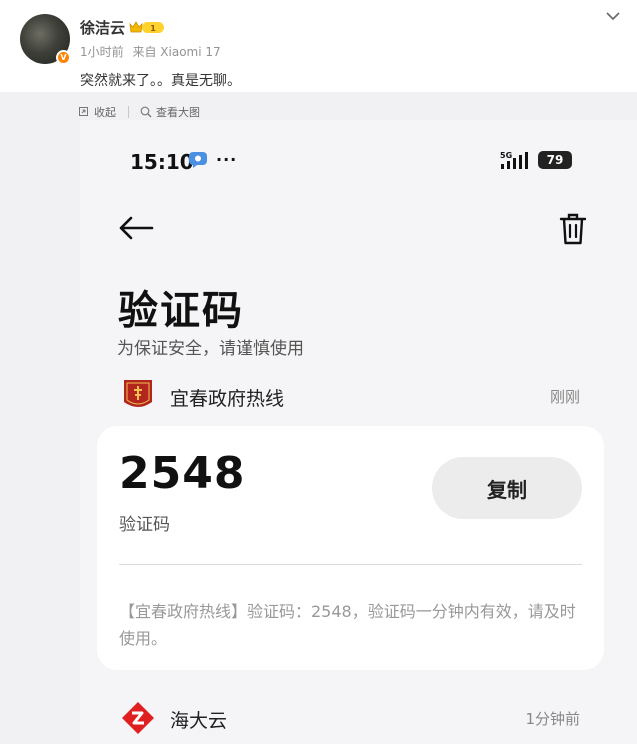 The image size is (637, 744). Describe the element at coordinates (347, 625) in the screenshot. I see `message-body: 【宜春政府热线】验证码：2548，验证码一分钟内有效，请及时使用。` at that location.